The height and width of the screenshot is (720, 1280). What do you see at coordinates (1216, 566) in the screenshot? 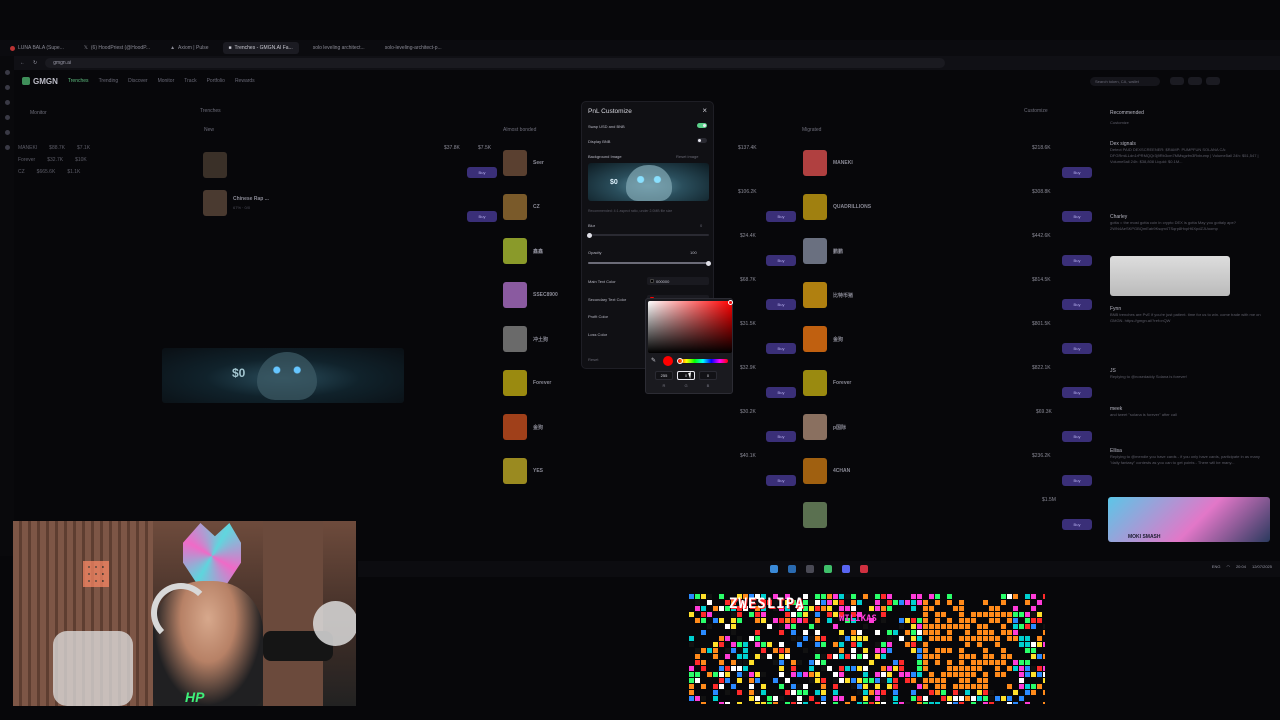
I see `tray-lang: ENG` at bounding box center [1216, 566].